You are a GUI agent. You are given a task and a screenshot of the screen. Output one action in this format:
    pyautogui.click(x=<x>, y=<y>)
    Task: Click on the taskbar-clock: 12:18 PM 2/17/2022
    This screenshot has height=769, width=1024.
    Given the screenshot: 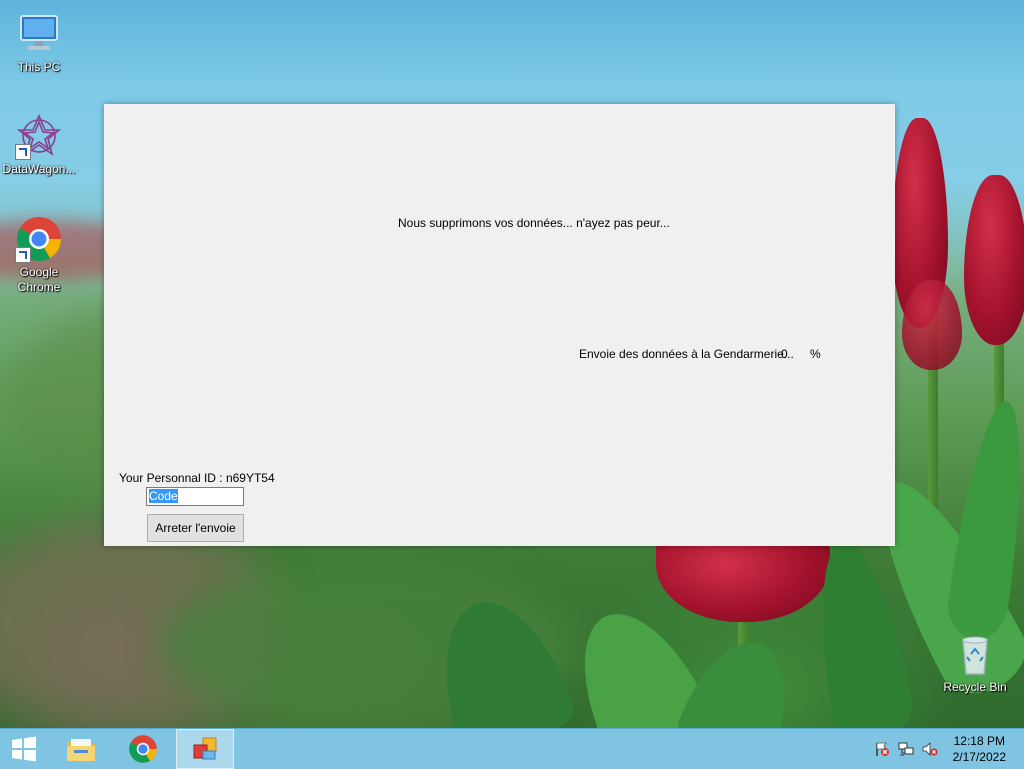 What is the action you would take?
    pyautogui.click(x=979, y=749)
    